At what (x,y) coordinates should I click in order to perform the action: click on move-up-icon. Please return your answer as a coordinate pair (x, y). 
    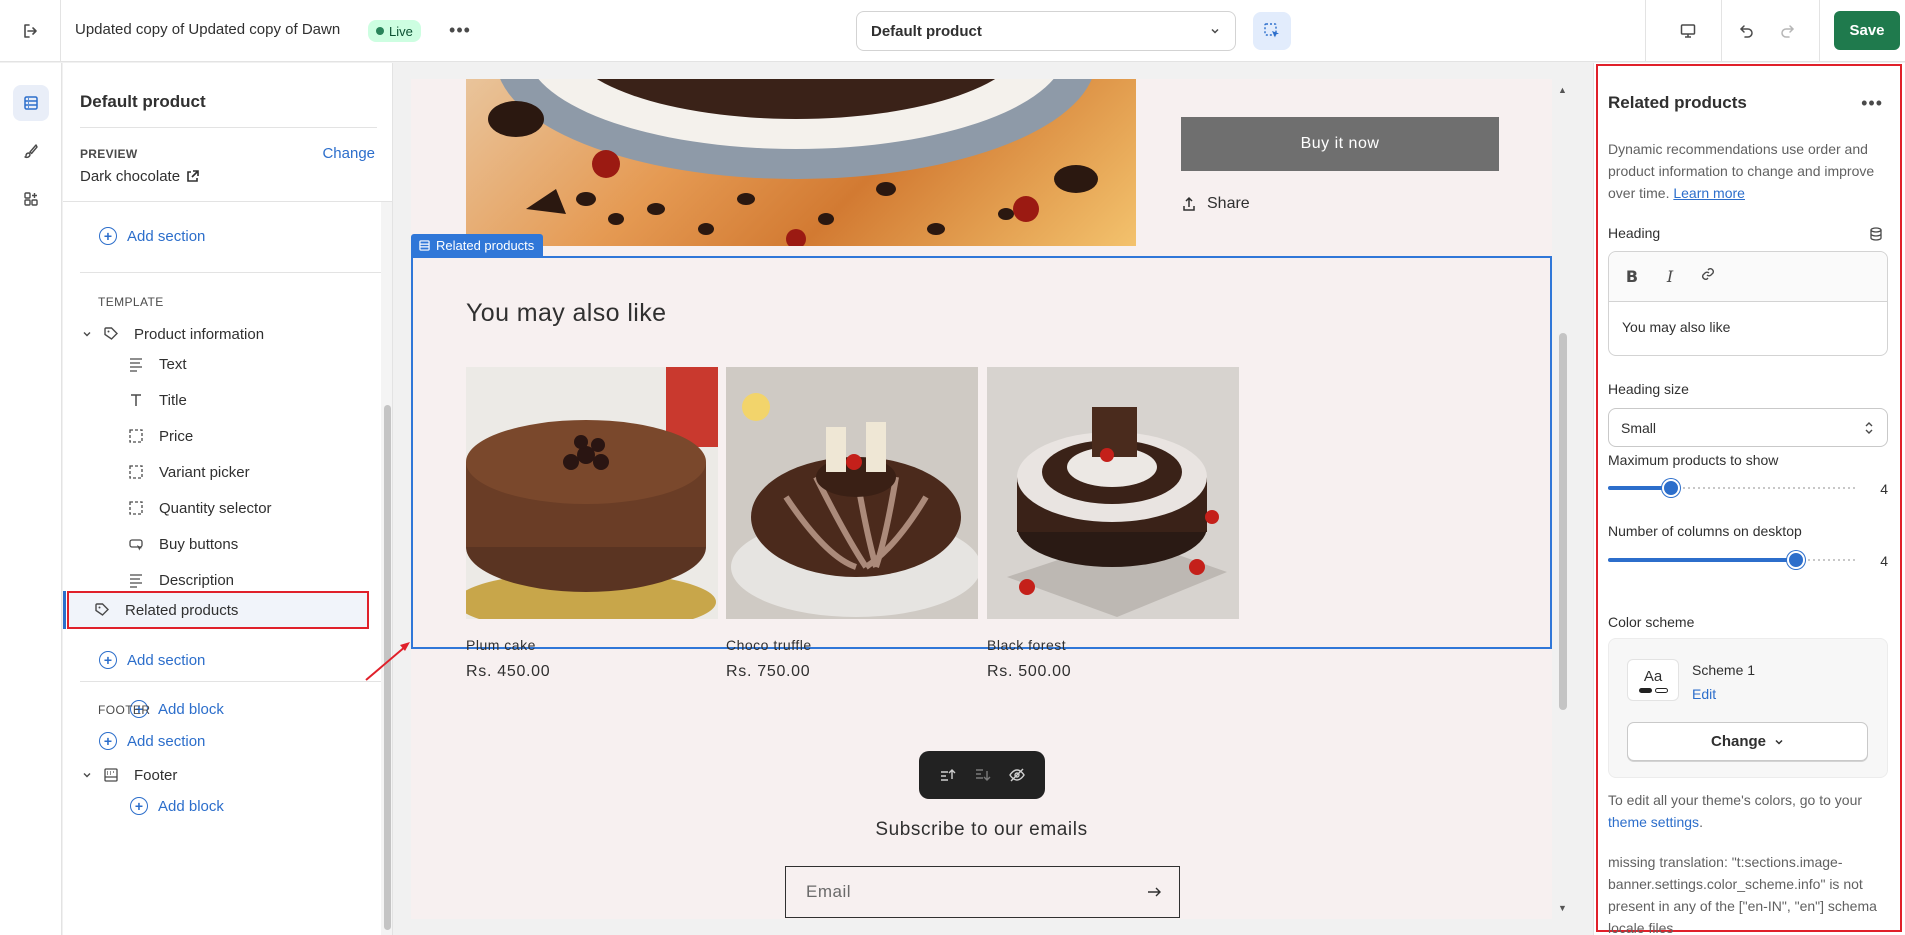
    Looking at the image, I should click on (947, 775).